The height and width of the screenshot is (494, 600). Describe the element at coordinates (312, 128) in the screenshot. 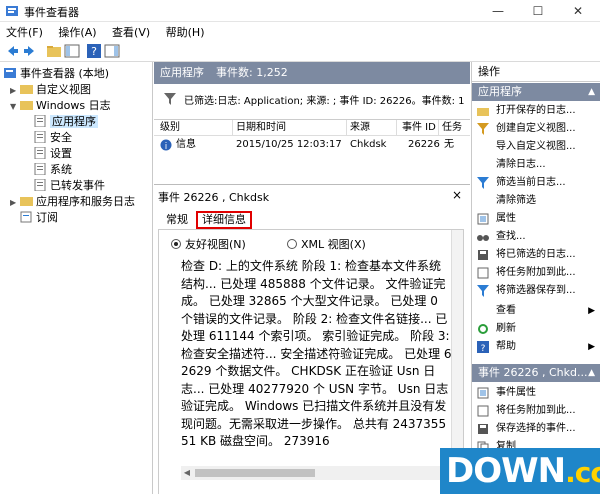

I see `event-grid-header: 级别 日期和时间 来源 事件 ID 任务` at that location.